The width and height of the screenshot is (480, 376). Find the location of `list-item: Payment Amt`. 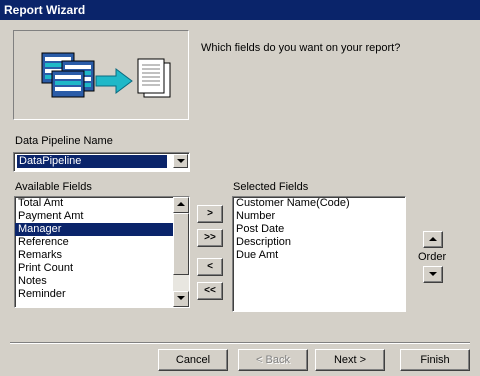

list-item: Payment Amt is located at coordinates (102, 216).